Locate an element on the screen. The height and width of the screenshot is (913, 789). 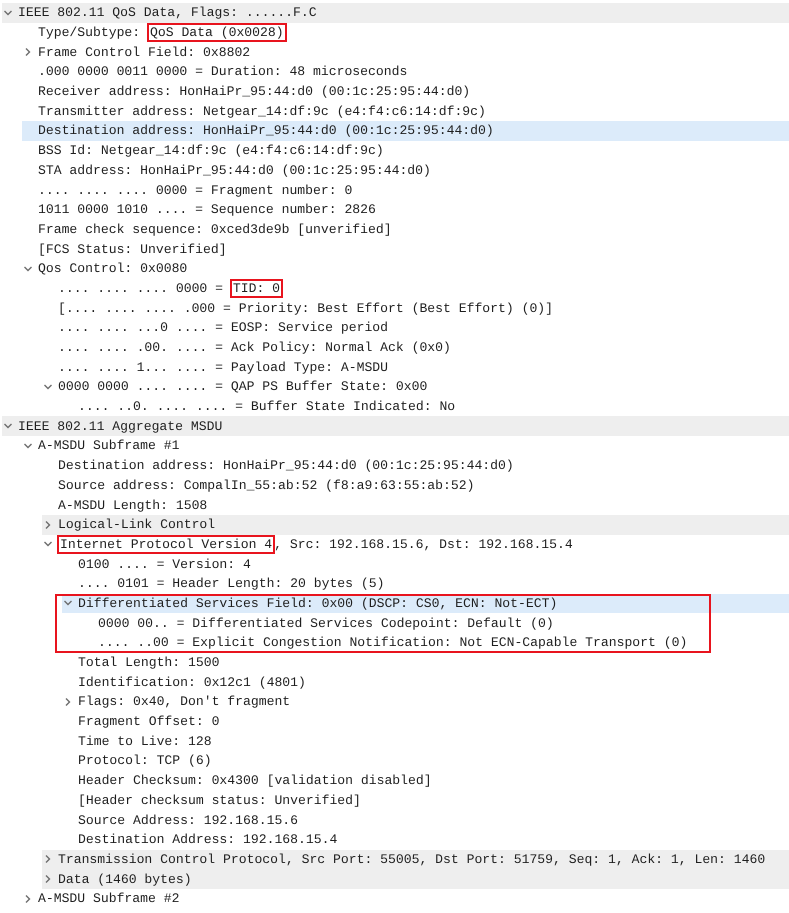
row-text: Frame Control Field: 0x8802 is located at coordinates (144, 53).